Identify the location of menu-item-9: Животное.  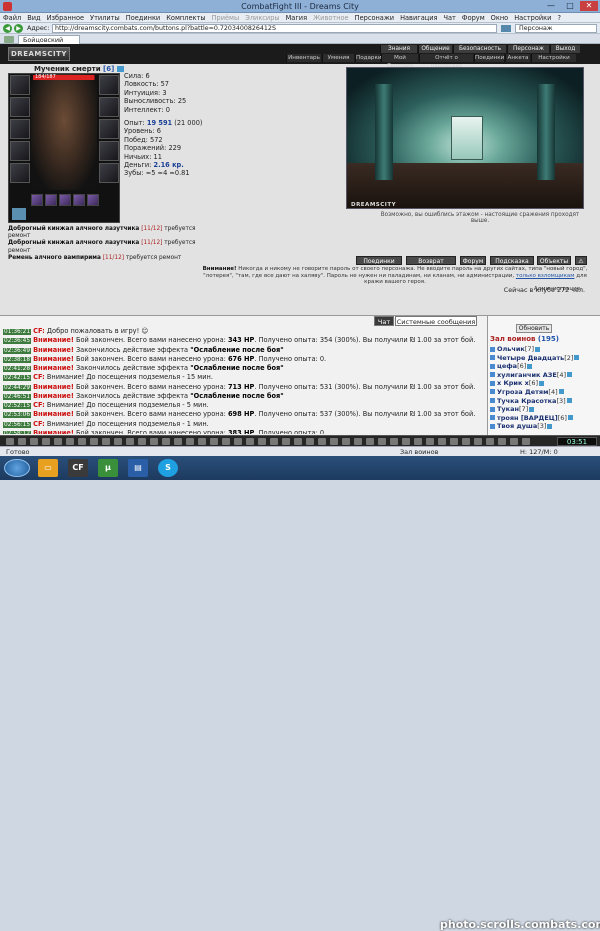
(331, 18).